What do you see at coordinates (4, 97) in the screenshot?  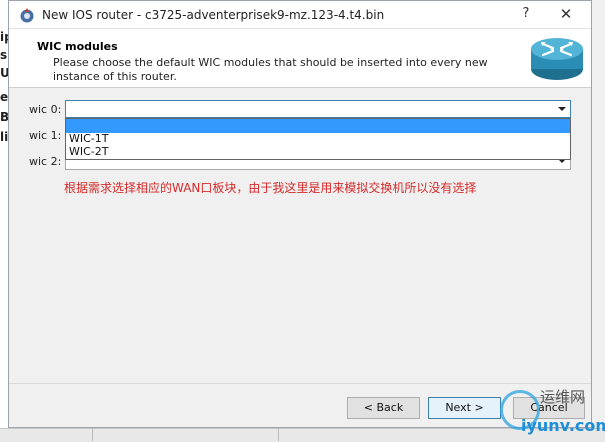 I see `background-text: e` at bounding box center [4, 97].